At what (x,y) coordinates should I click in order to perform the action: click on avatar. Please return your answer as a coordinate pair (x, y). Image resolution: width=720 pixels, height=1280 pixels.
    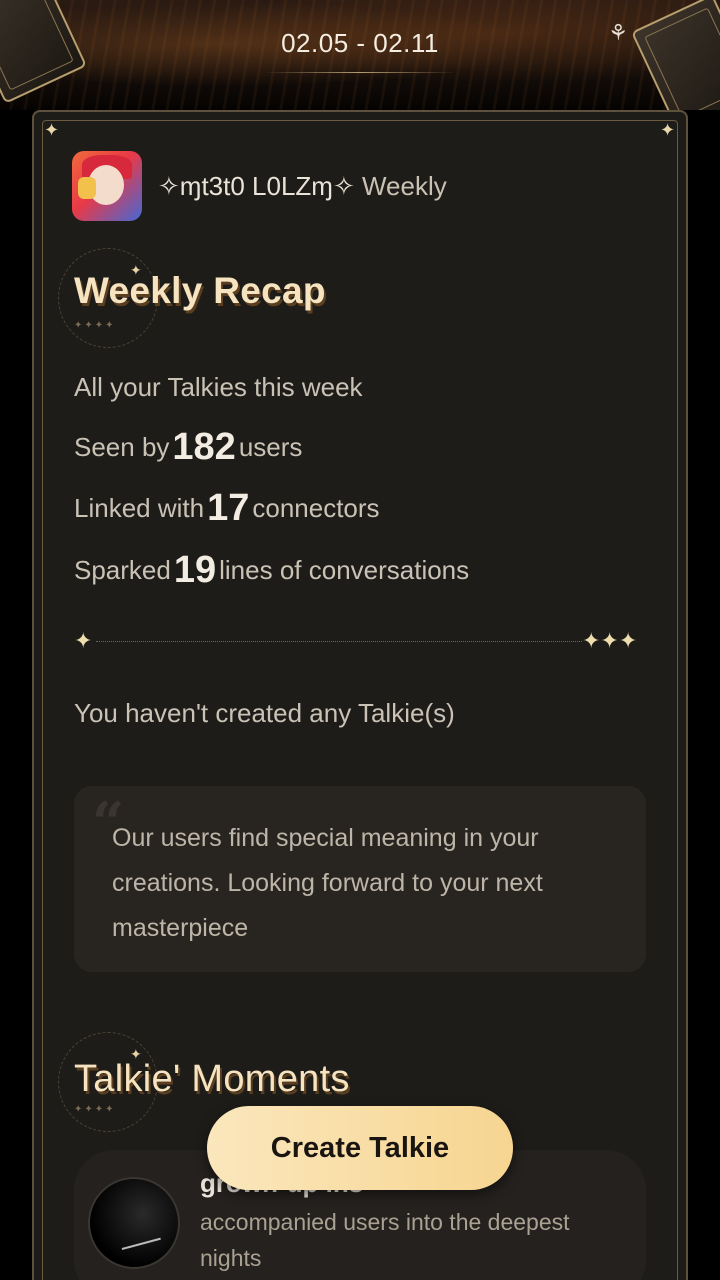
    Looking at the image, I should click on (107, 186).